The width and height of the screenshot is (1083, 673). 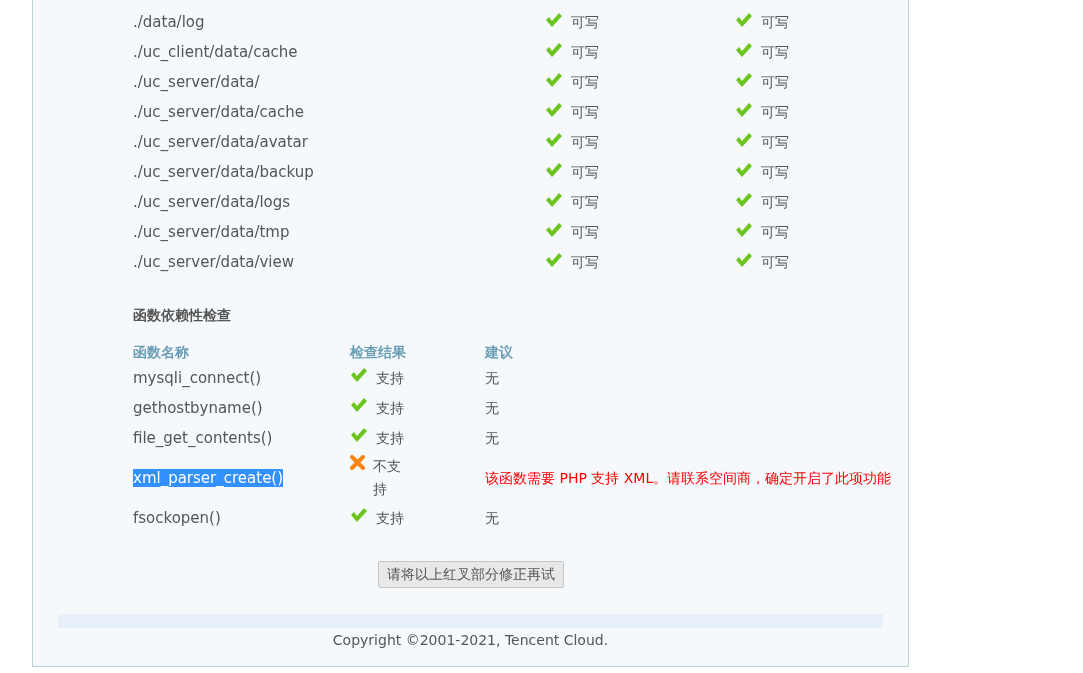 I want to click on directory-path: ./data/log, so click(x=169, y=22).